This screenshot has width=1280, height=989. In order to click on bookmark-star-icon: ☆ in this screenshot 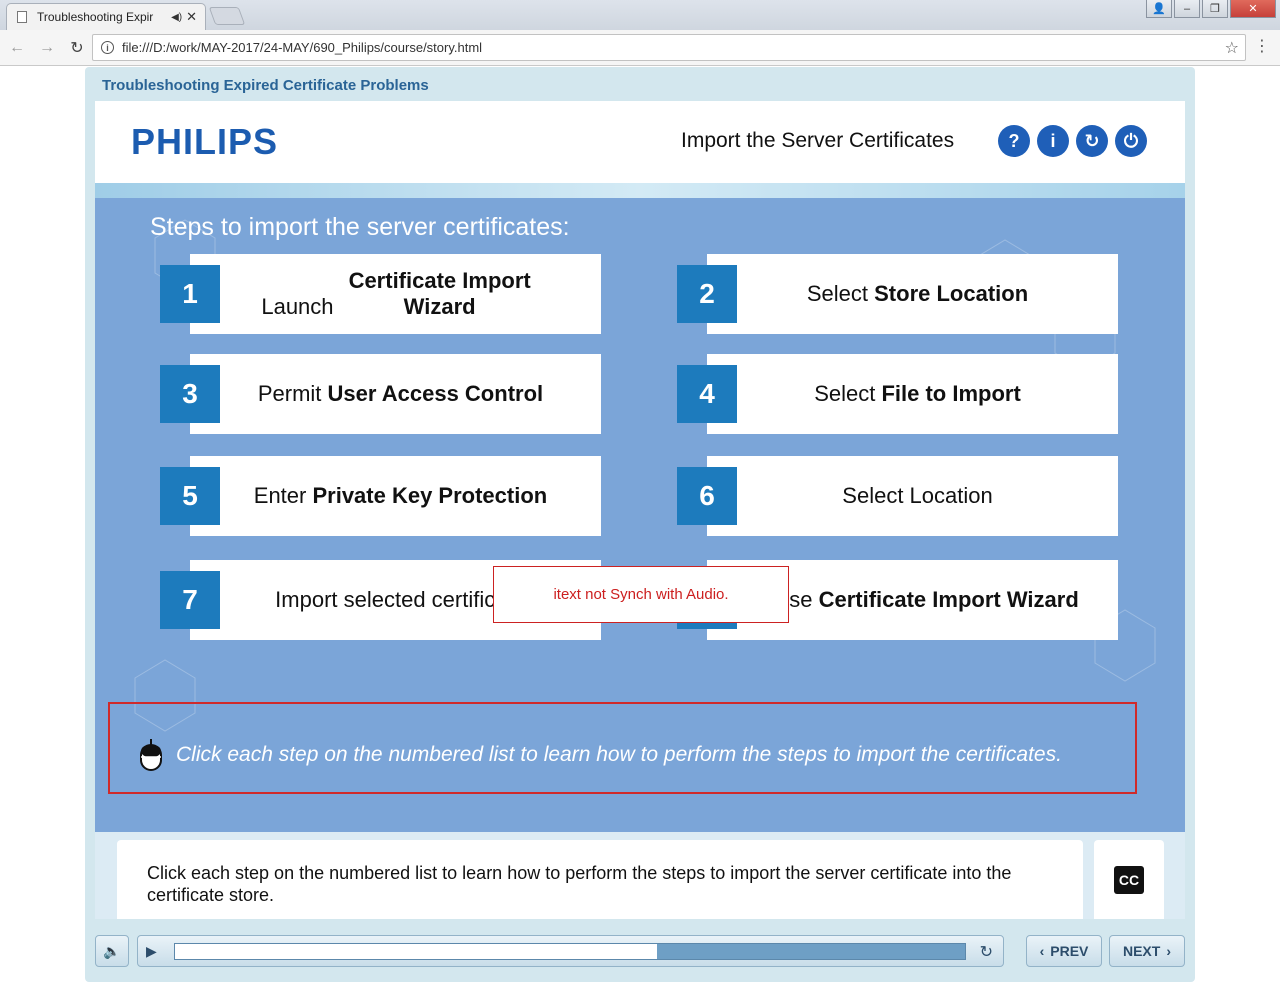, I will do `click(1232, 48)`.